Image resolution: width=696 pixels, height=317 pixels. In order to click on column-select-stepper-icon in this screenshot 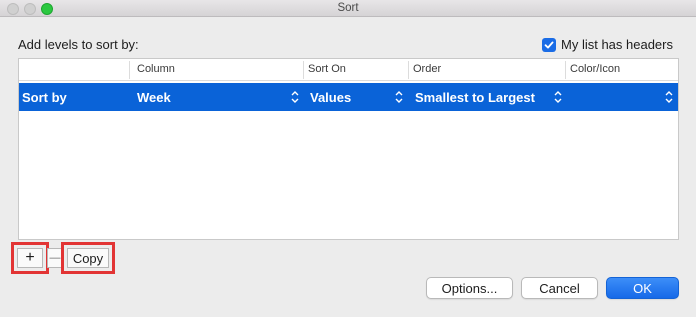, I will do `click(295, 97)`.